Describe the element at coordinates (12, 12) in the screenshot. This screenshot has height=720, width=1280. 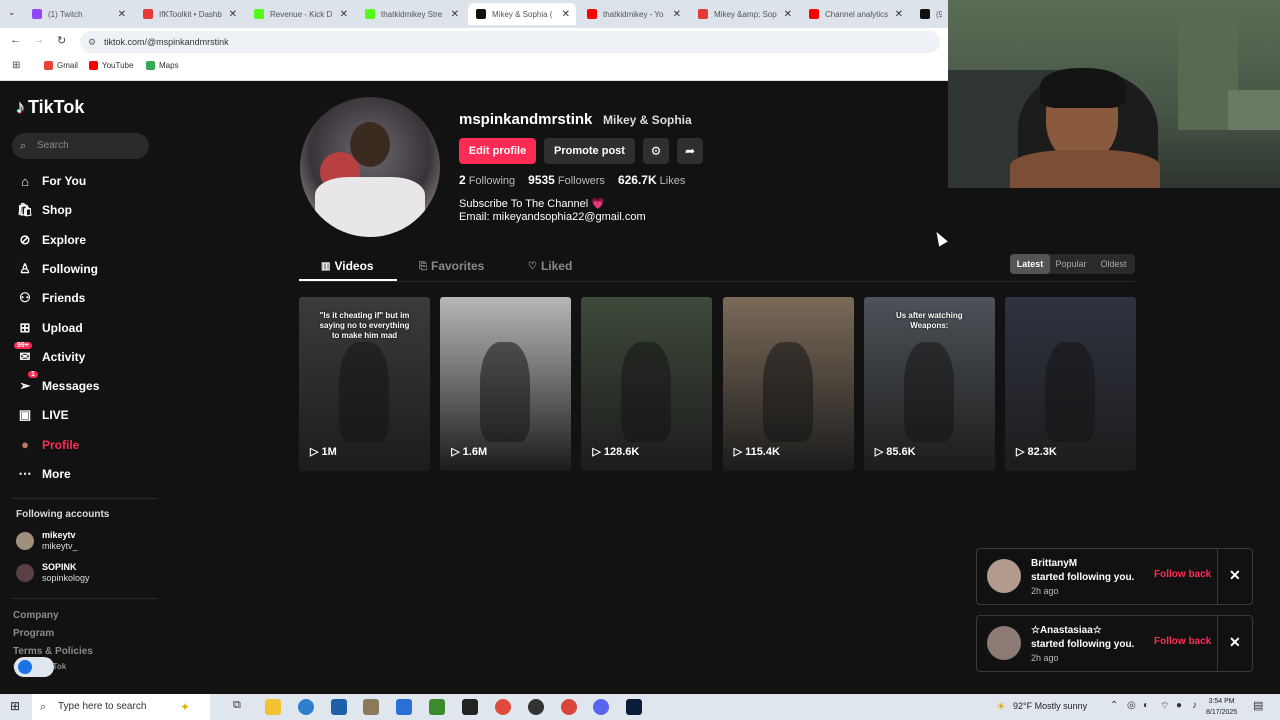
I see `tab-search-icon: ⌄` at that location.